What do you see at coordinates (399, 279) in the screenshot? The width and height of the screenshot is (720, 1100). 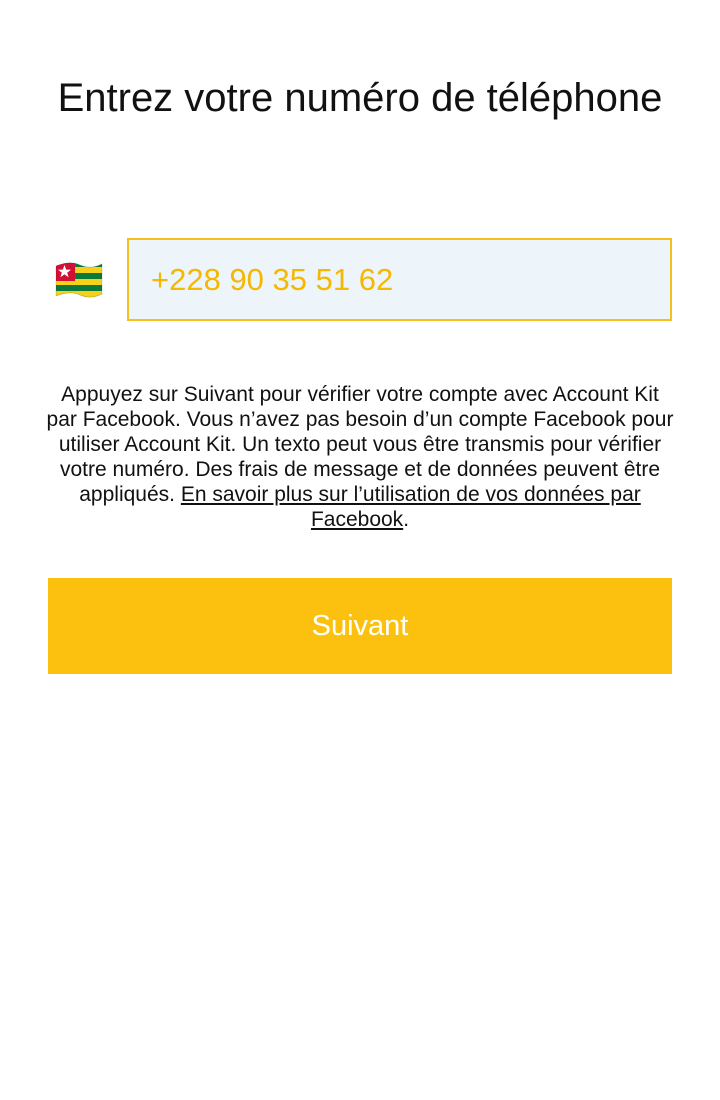 I see `phone-number-input` at bounding box center [399, 279].